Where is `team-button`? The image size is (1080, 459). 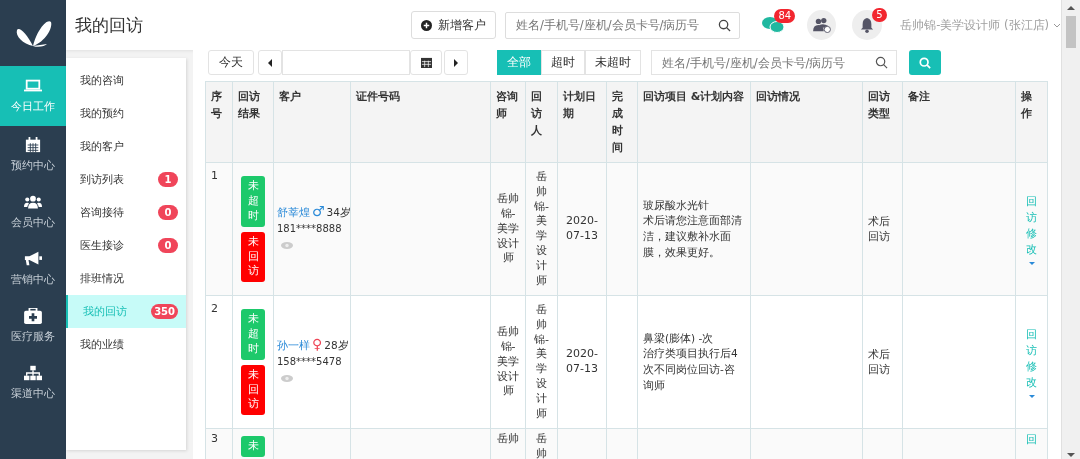
team-button is located at coordinates (822, 25).